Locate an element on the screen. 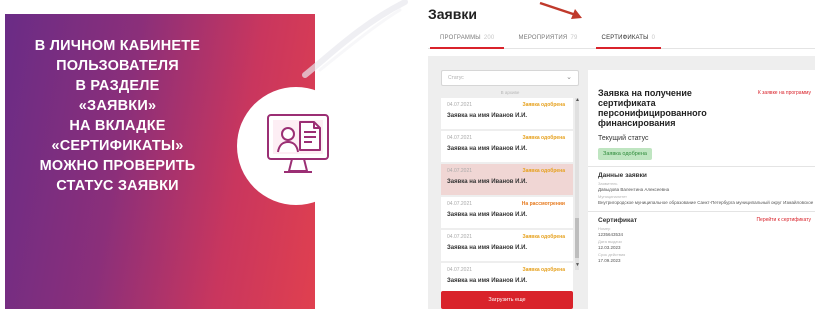  archive-hint: В архиве is located at coordinates (510, 92).